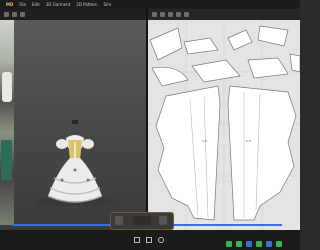 The width and height of the screenshot is (320, 250). I want to click on menu-item-2d-pattern: 2D Pattern, so click(86, 4).